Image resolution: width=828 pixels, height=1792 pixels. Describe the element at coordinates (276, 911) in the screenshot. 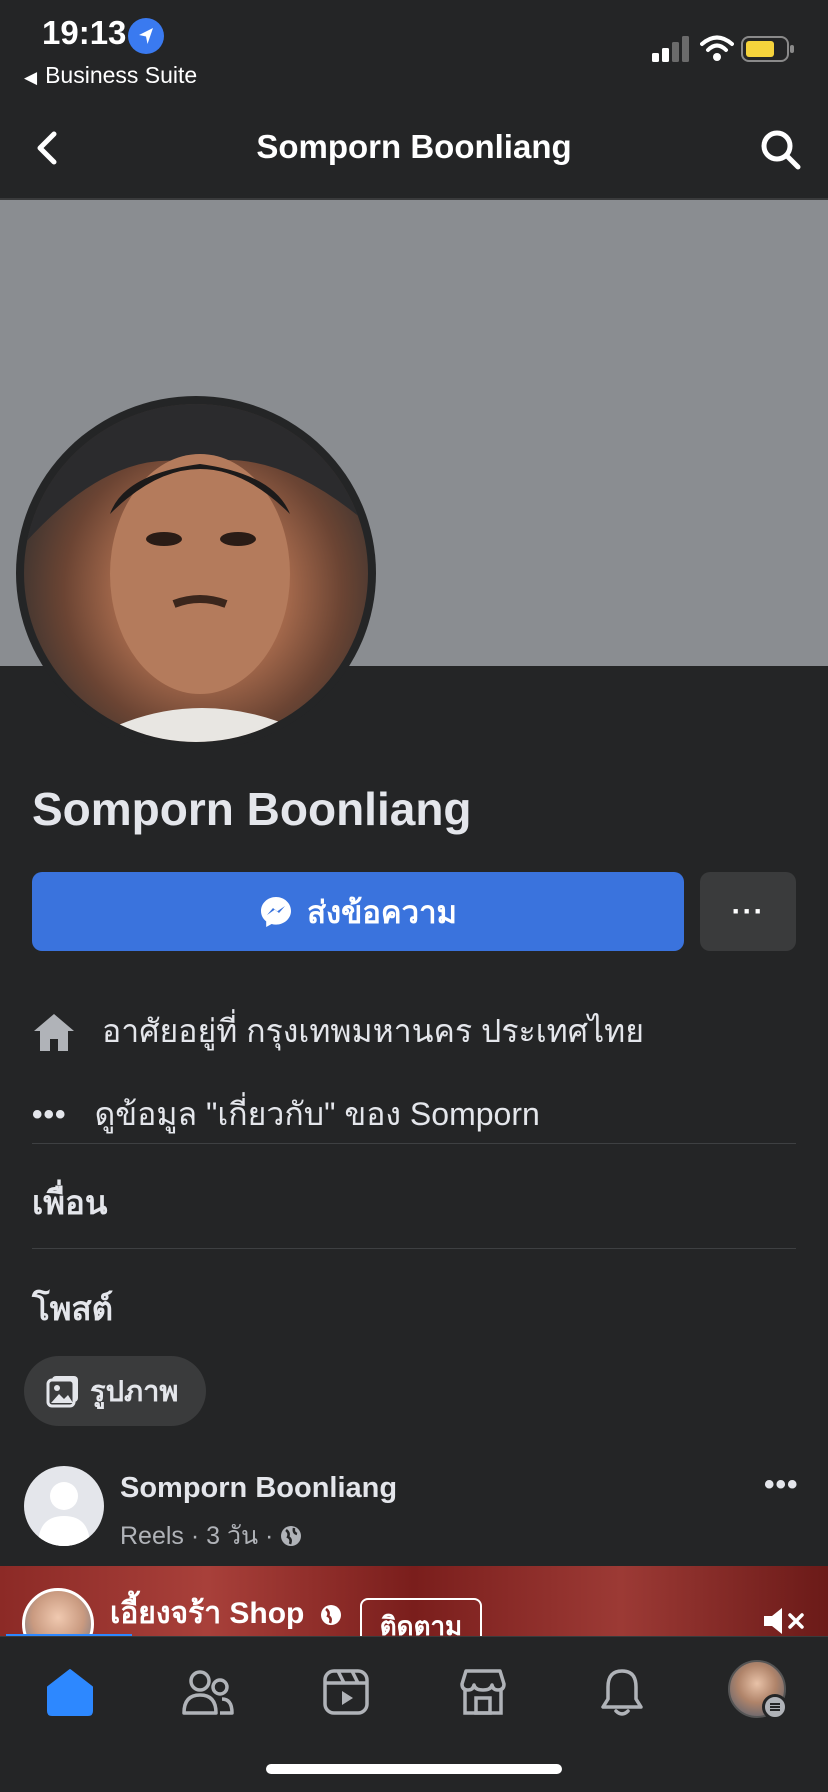

I see `messenger-icon` at that location.